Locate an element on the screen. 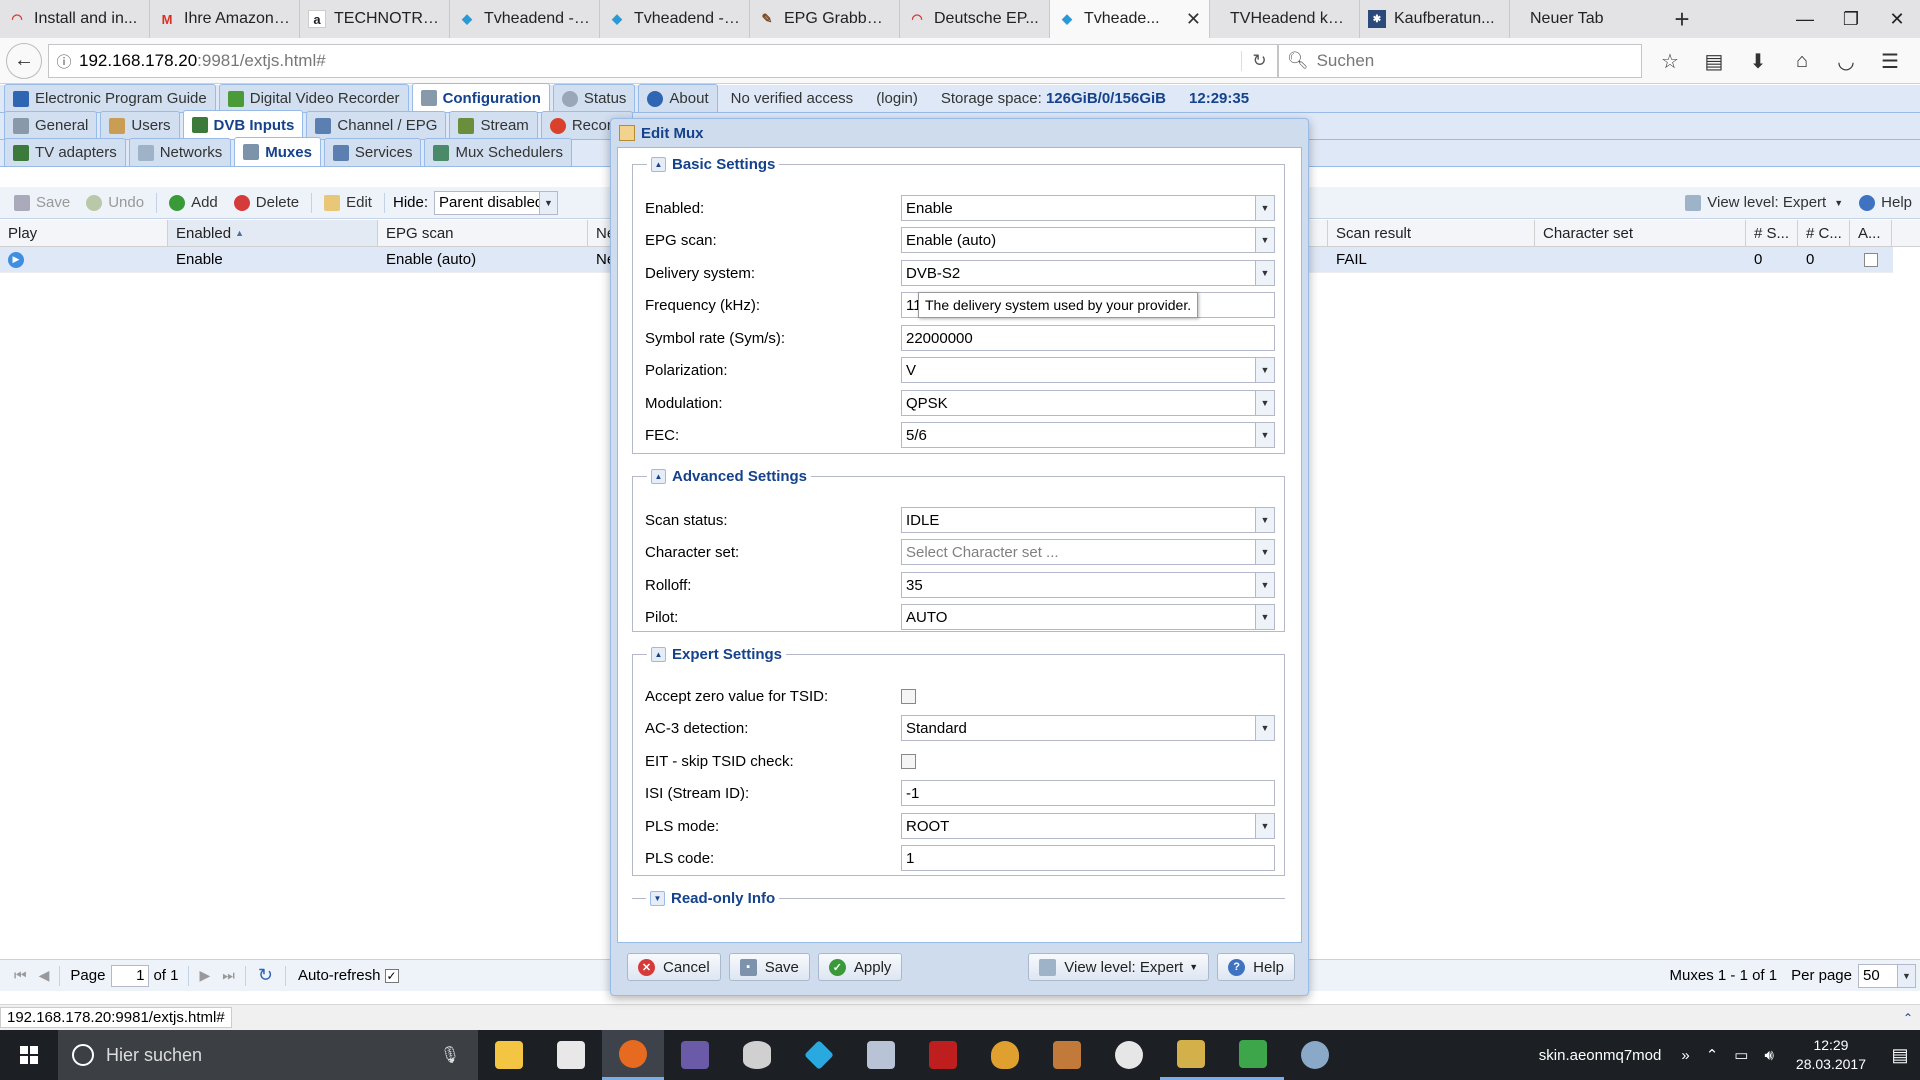  pilot-select: AUTO ▼ is located at coordinates (1088, 617).